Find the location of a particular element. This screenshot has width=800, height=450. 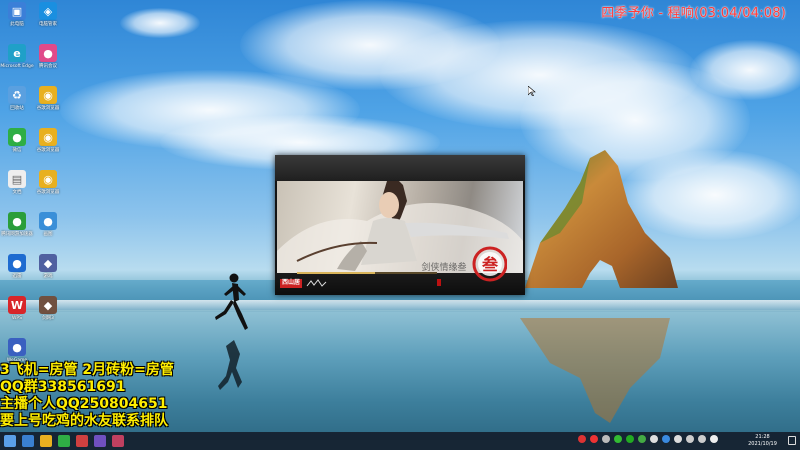

launcher-small-badge is located at coordinates (439, 282).